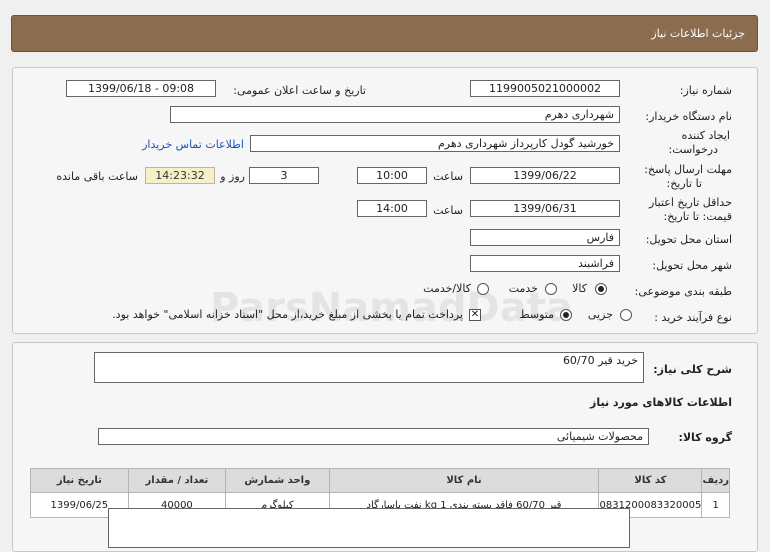 The image size is (770, 552). I want to click on process-medium-label: متوسط, so click(536, 314).